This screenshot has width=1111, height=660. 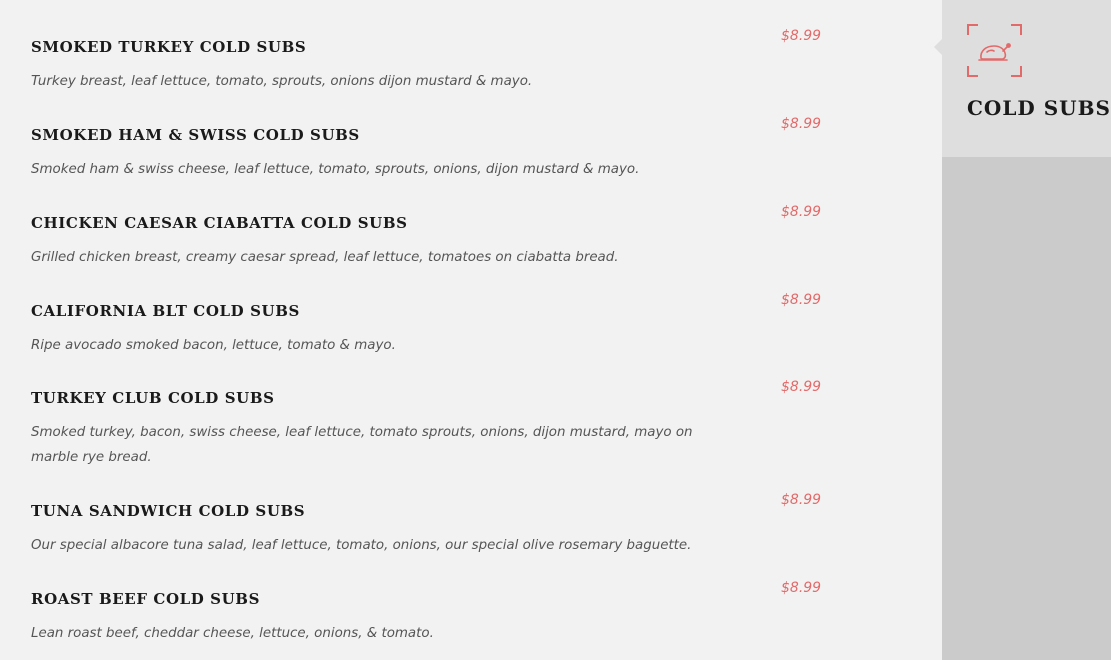 I want to click on category-label: COLD SUBS, so click(x=1039, y=108).